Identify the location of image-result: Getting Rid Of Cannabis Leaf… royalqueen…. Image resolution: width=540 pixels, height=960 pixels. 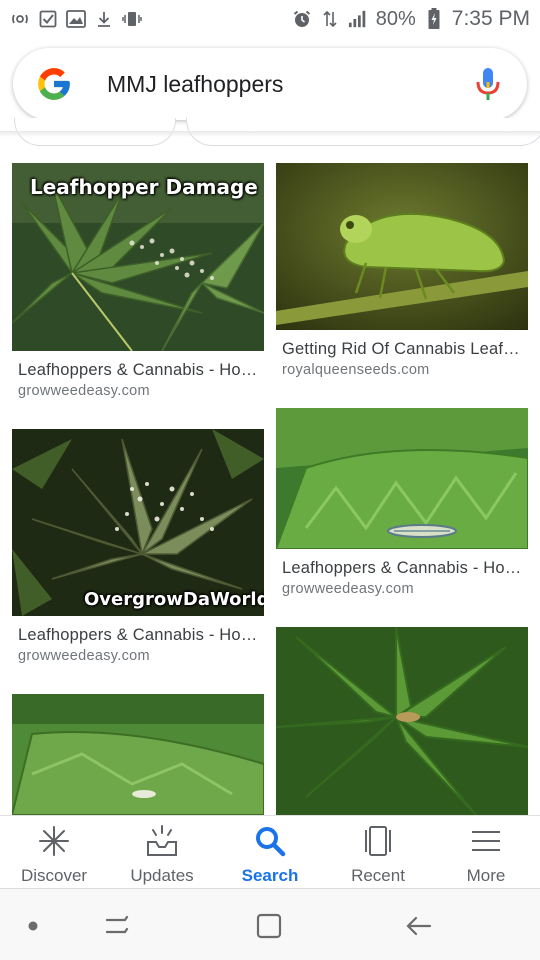
(402, 270).